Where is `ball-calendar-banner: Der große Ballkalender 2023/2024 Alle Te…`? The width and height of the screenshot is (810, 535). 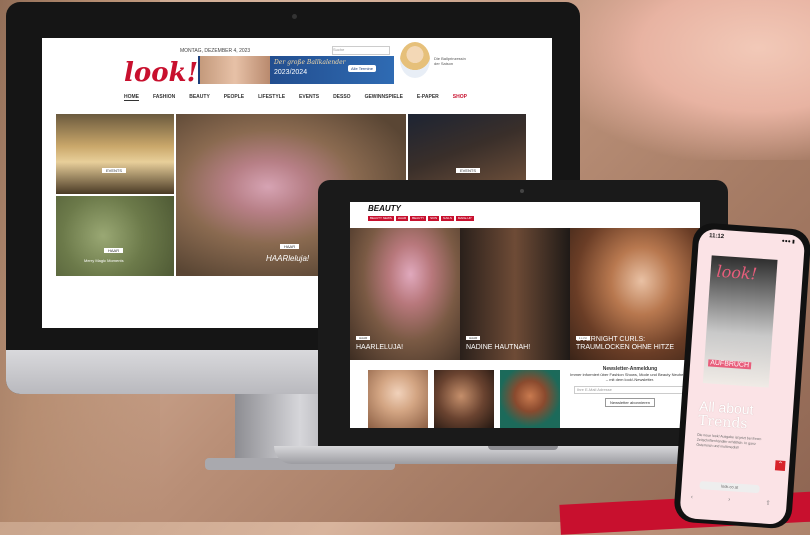 ball-calendar-banner: Der große Ballkalender 2023/2024 Alle Te… is located at coordinates (296, 70).